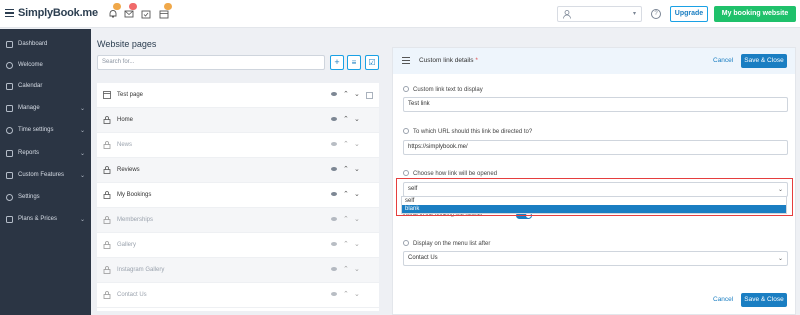 This screenshot has width=800, height=315. I want to click on my-booking-website-button: My booking website, so click(755, 14).